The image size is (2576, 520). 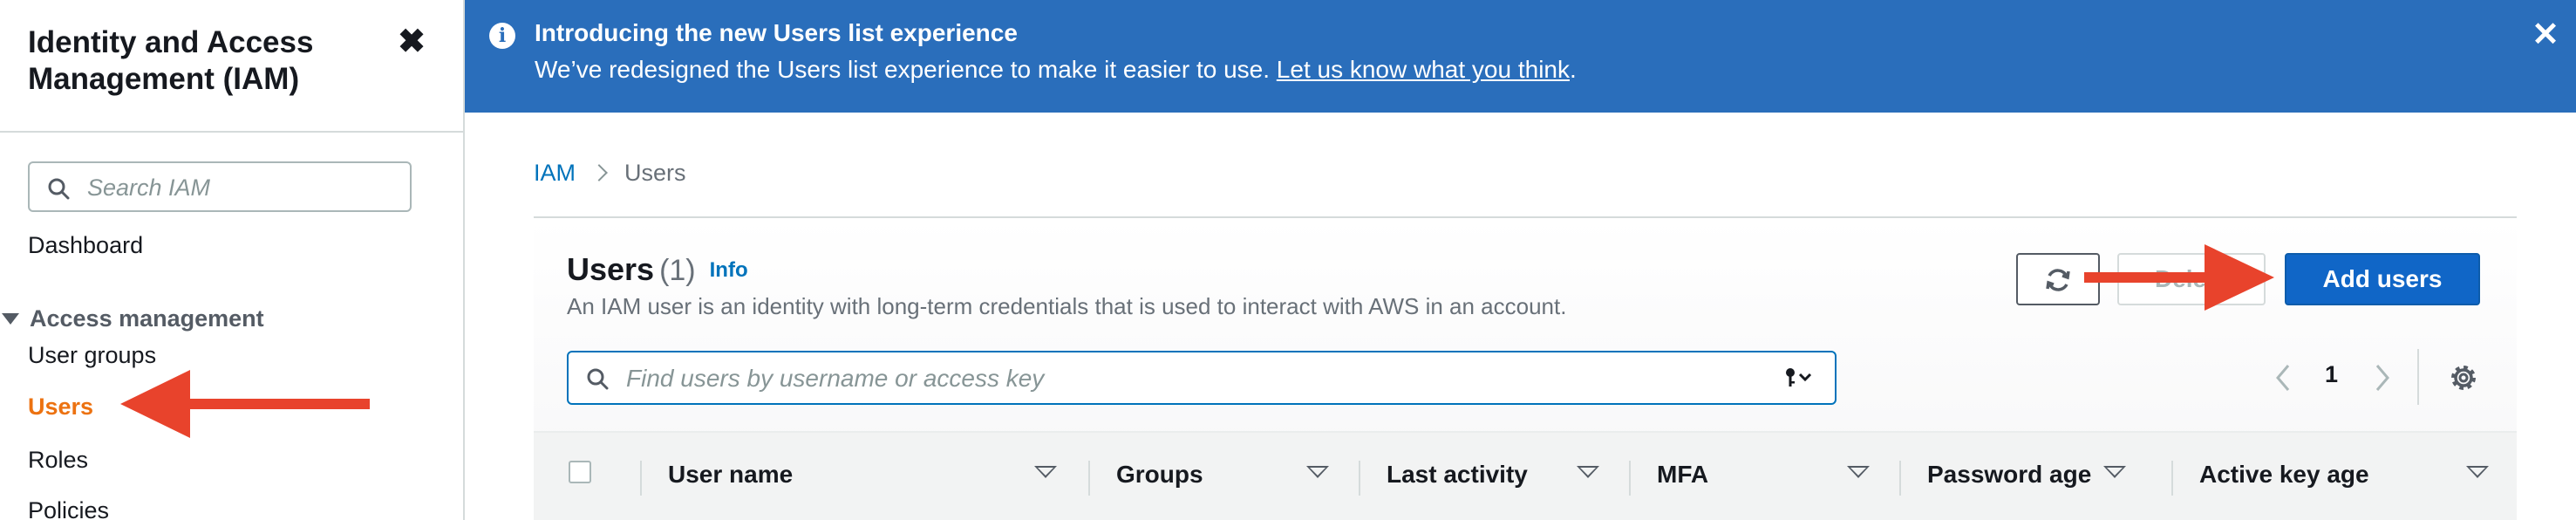 What do you see at coordinates (580, 472) in the screenshot?
I see `select-all-checkbox` at bounding box center [580, 472].